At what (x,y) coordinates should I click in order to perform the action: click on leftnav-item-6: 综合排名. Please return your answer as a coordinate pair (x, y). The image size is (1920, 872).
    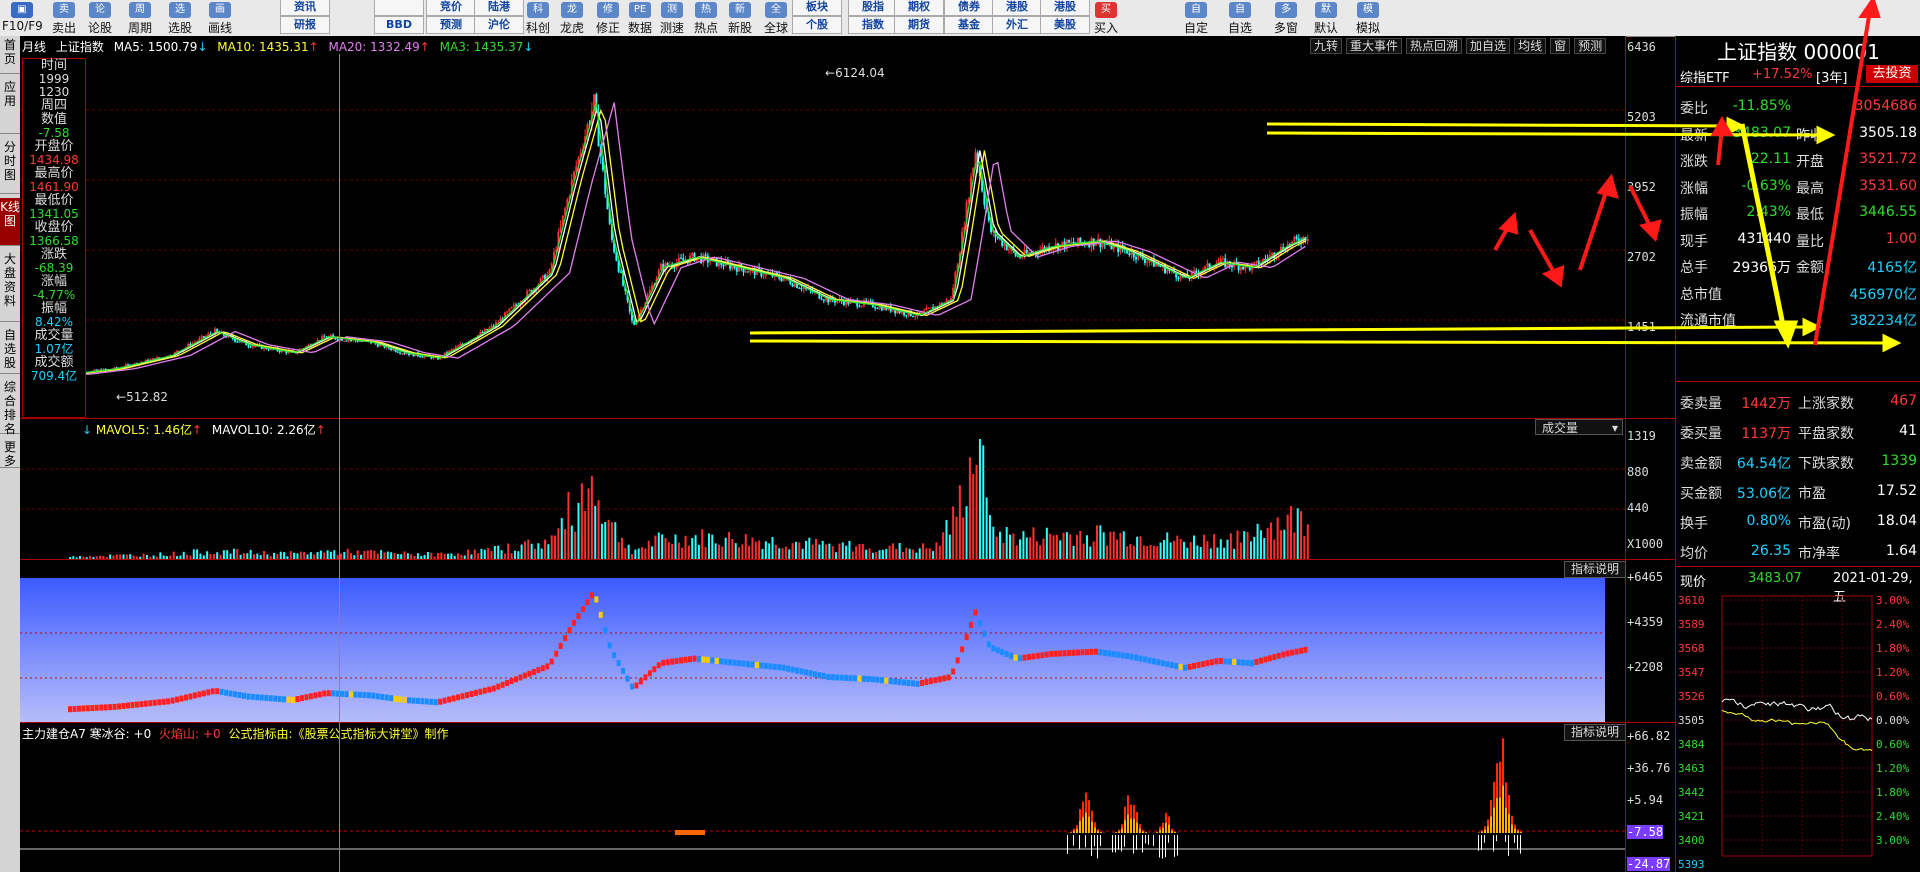
    Looking at the image, I should click on (10, 407).